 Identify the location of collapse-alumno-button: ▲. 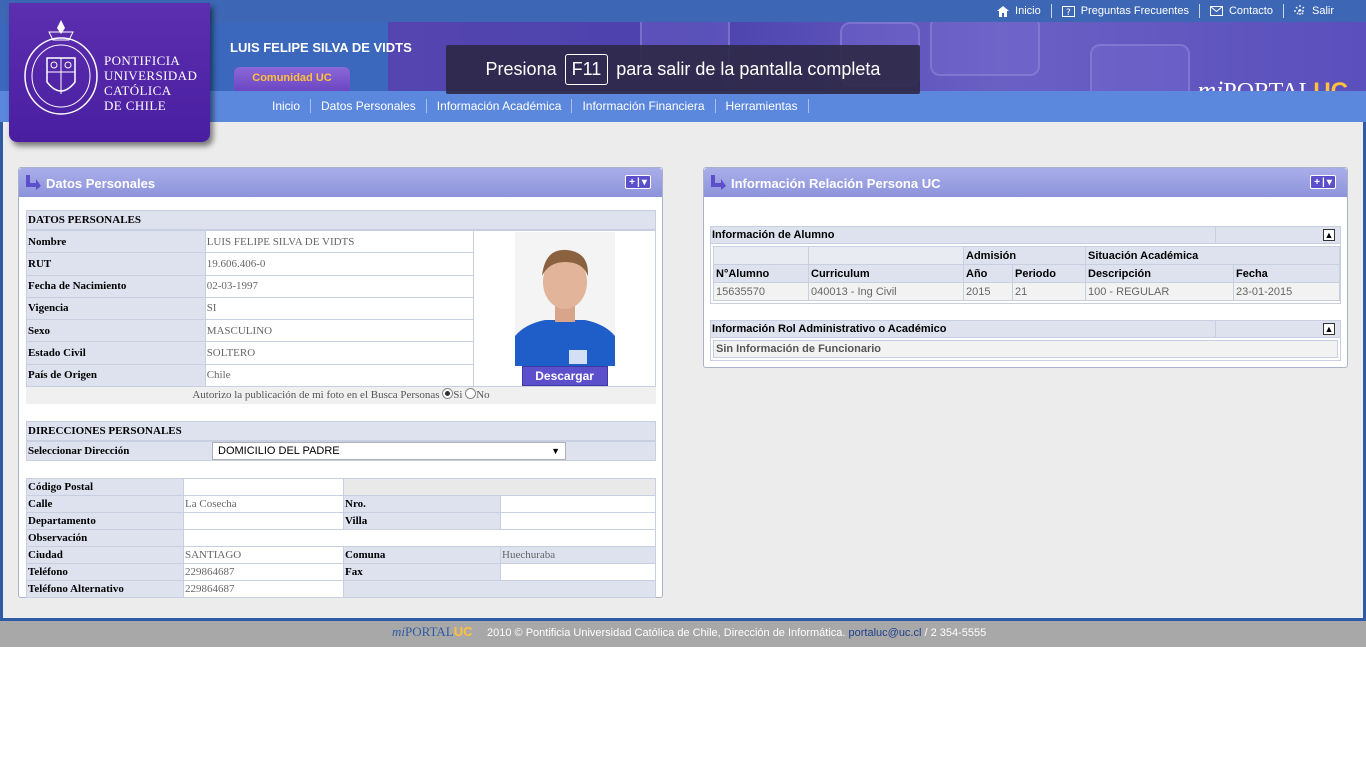
(1329, 234).